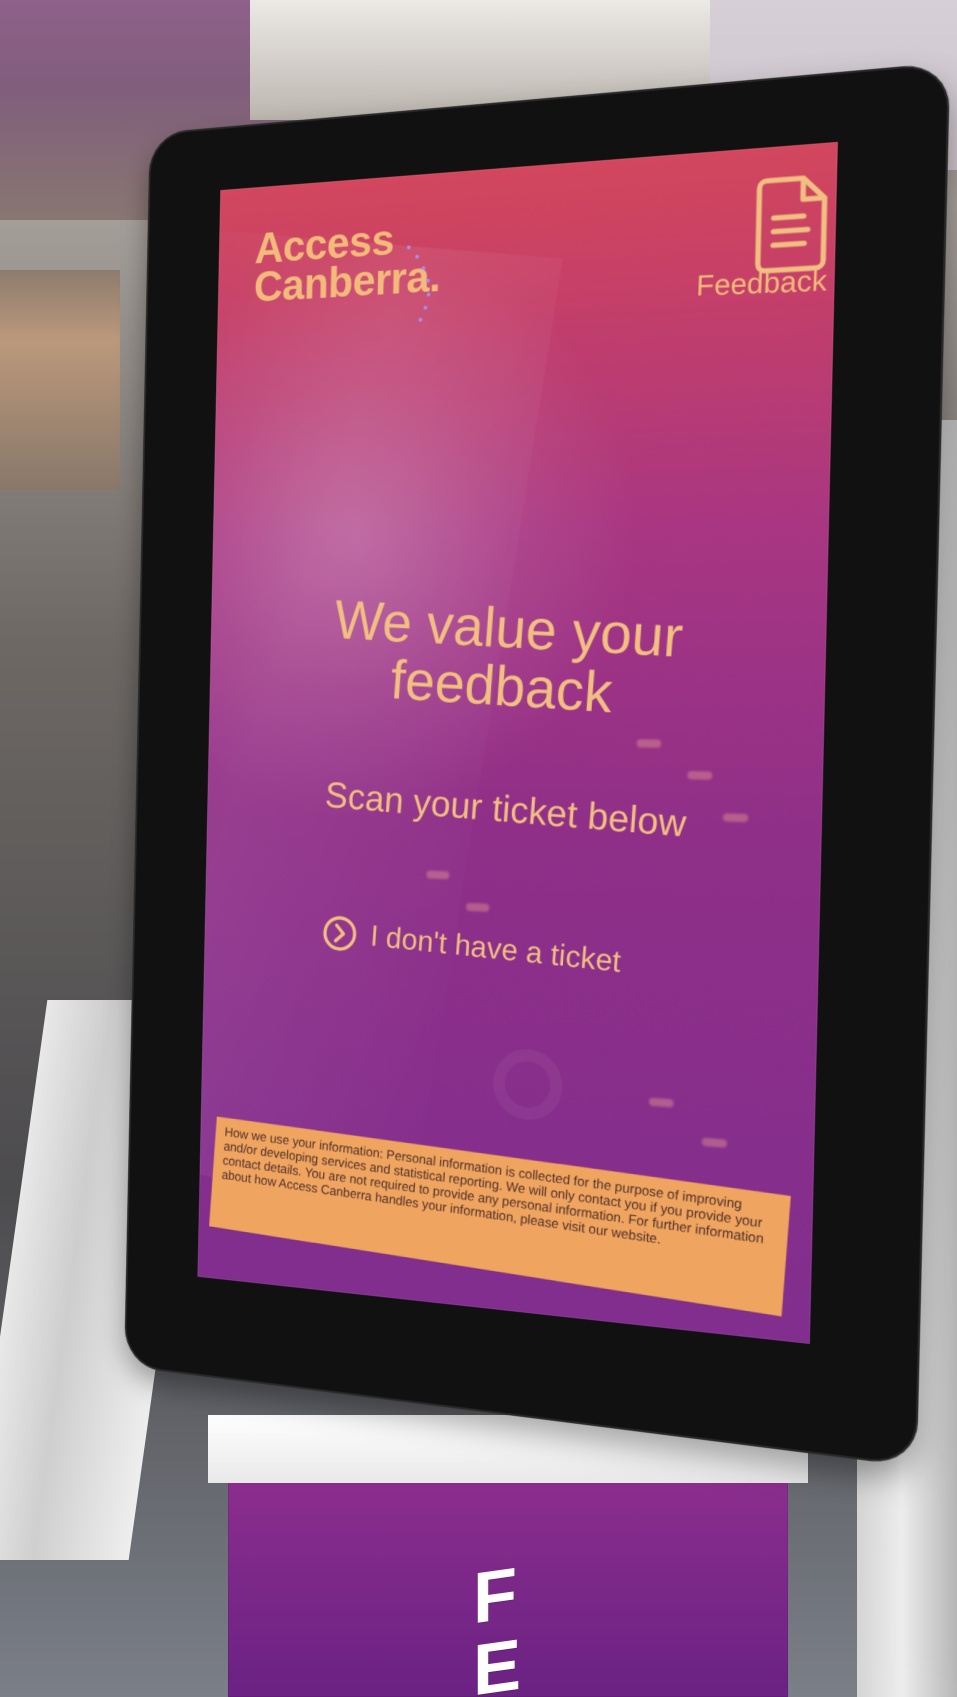 Image resolution: width=957 pixels, height=1697 pixels. I want to click on background-shelf, so click(60, 380).